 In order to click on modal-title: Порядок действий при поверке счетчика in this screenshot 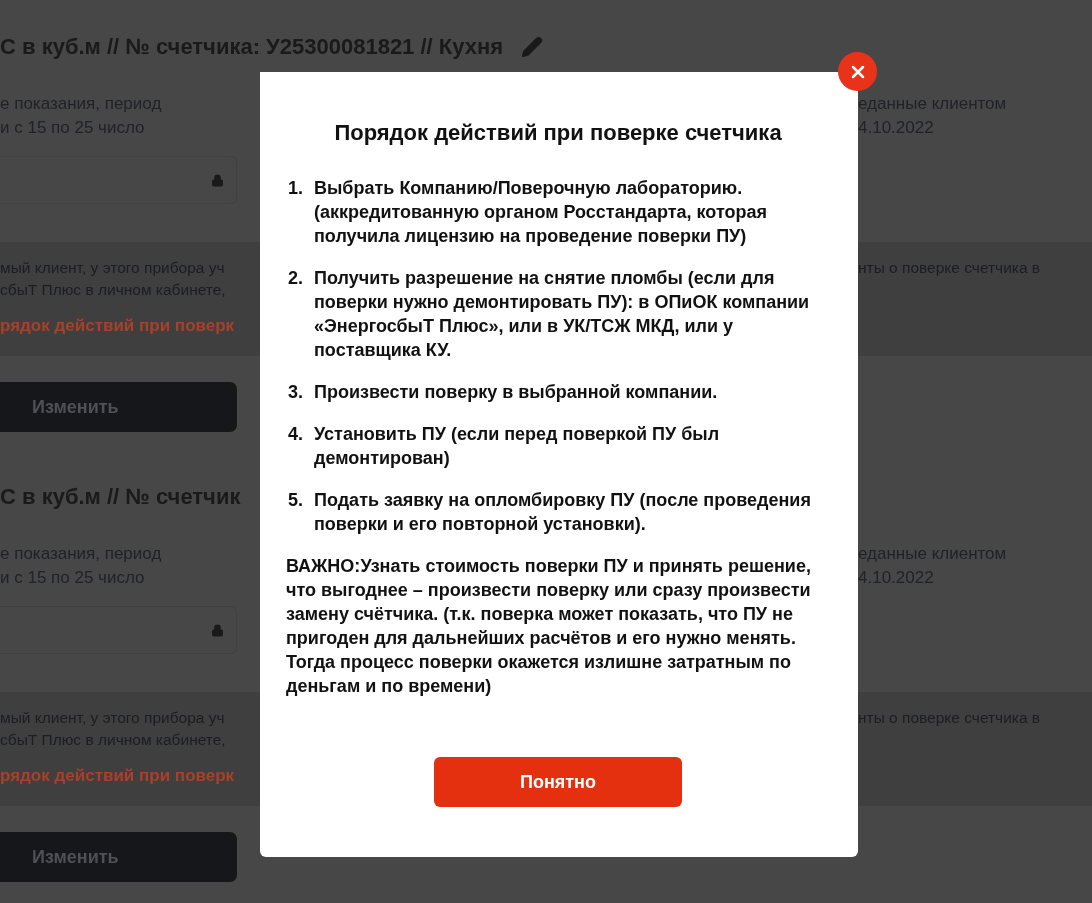, I will do `click(558, 133)`.